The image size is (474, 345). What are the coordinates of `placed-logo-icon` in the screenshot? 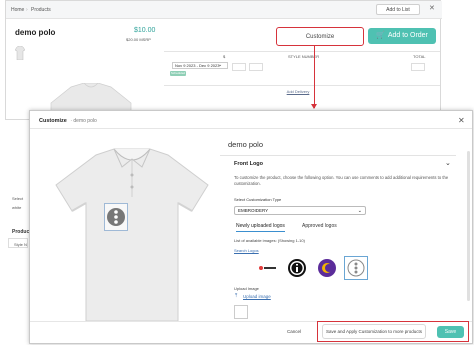 It's located at (116, 217).